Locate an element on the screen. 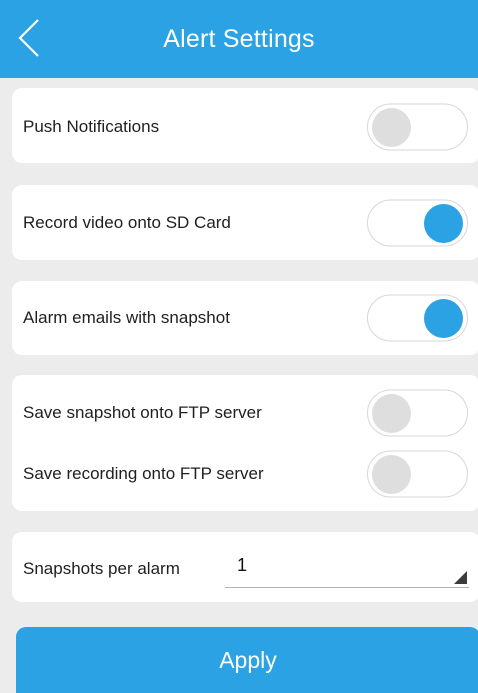 Image resolution: width=478 pixels, height=693 pixels. snapshots-per-alarm-select: 1 is located at coordinates (347, 568).